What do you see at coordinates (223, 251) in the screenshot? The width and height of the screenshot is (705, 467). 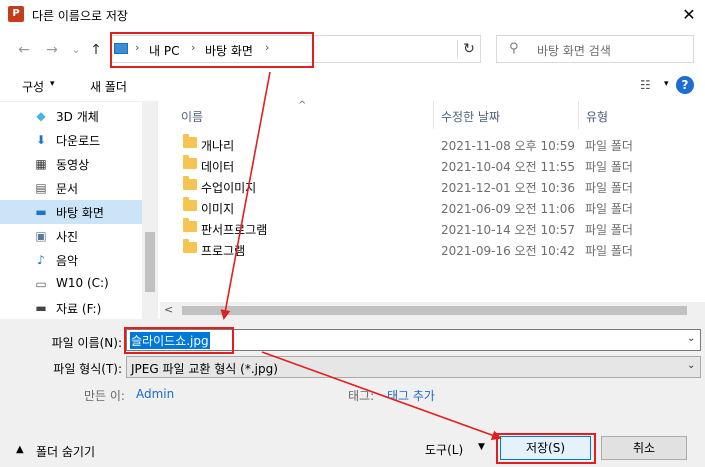 I see `file-name: 프로그램` at bounding box center [223, 251].